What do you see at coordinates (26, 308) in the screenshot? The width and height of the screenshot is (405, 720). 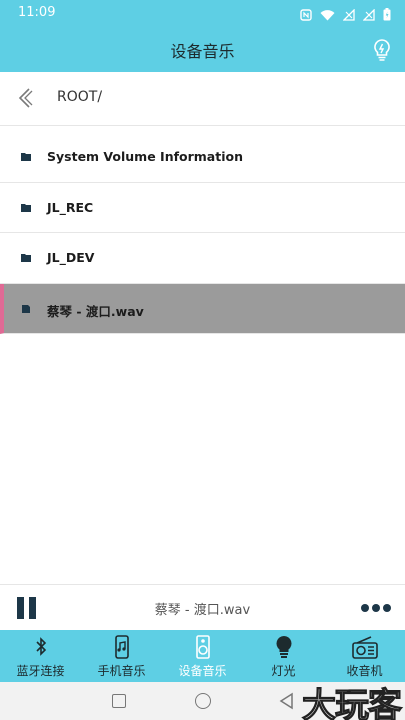 I see `file-icon` at bounding box center [26, 308].